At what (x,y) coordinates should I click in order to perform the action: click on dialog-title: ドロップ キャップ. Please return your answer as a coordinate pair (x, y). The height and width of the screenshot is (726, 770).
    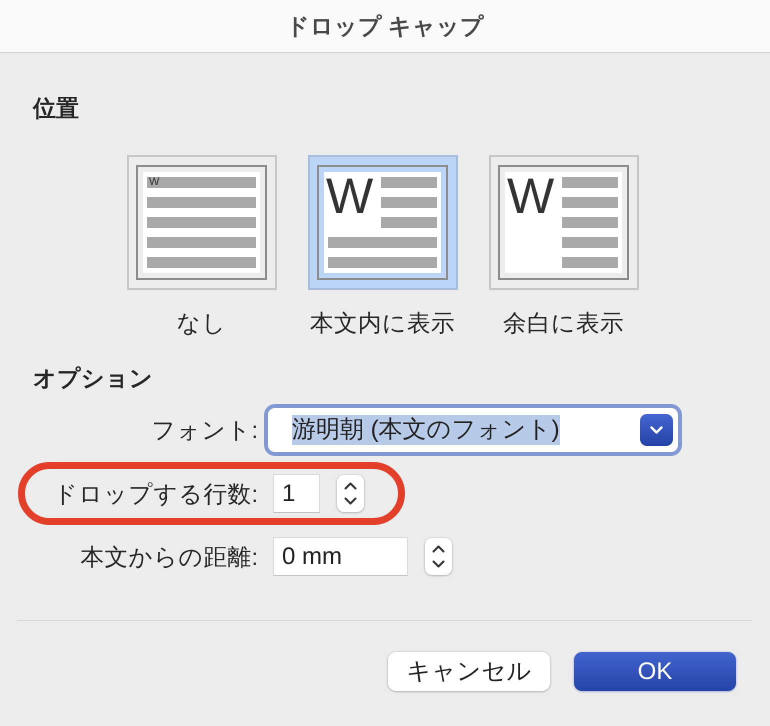
    Looking at the image, I should click on (385, 26).